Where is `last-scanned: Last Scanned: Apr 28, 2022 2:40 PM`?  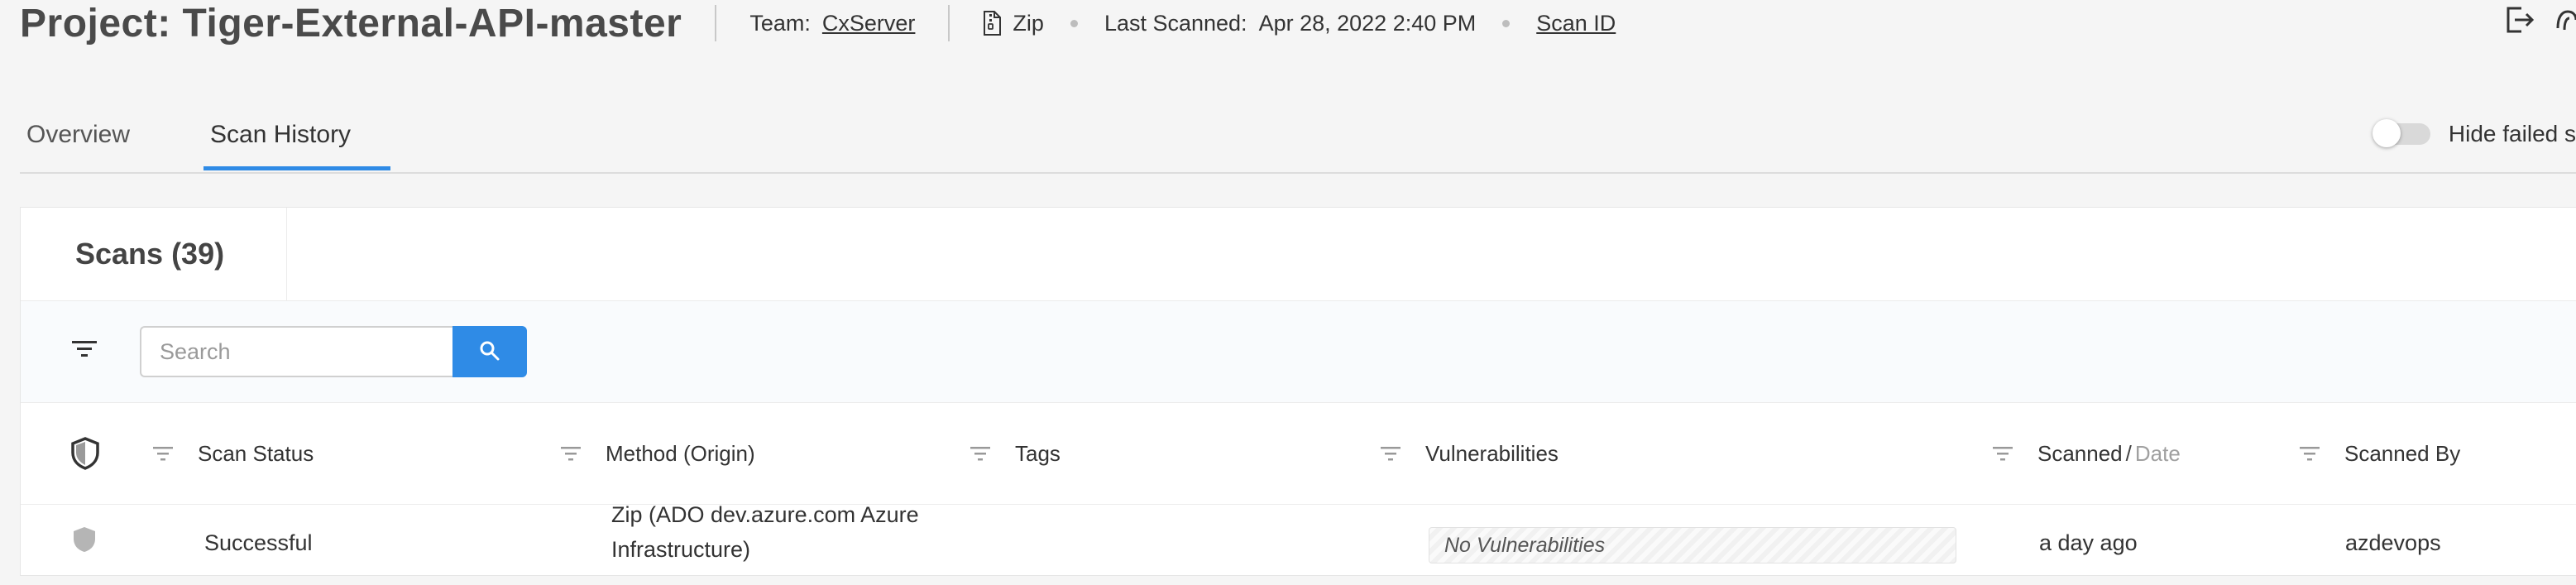 last-scanned: Last Scanned: Apr 28, 2022 2:40 PM is located at coordinates (1290, 23).